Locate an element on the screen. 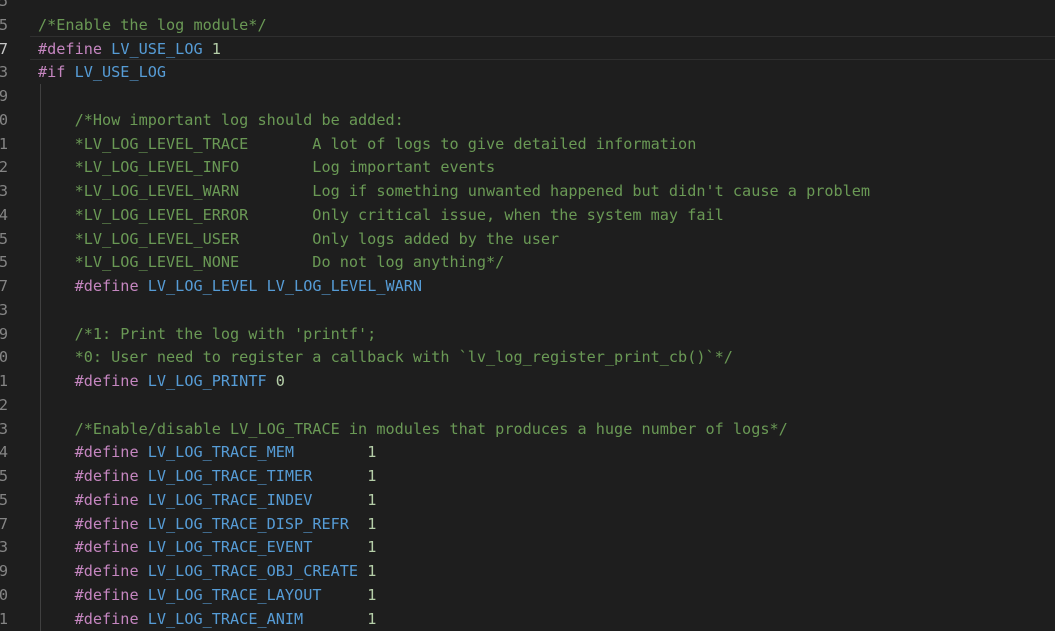  code-line: 5 #define LV_LOG_TRACE_INDEV 1 is located at coordinates (527, 500).